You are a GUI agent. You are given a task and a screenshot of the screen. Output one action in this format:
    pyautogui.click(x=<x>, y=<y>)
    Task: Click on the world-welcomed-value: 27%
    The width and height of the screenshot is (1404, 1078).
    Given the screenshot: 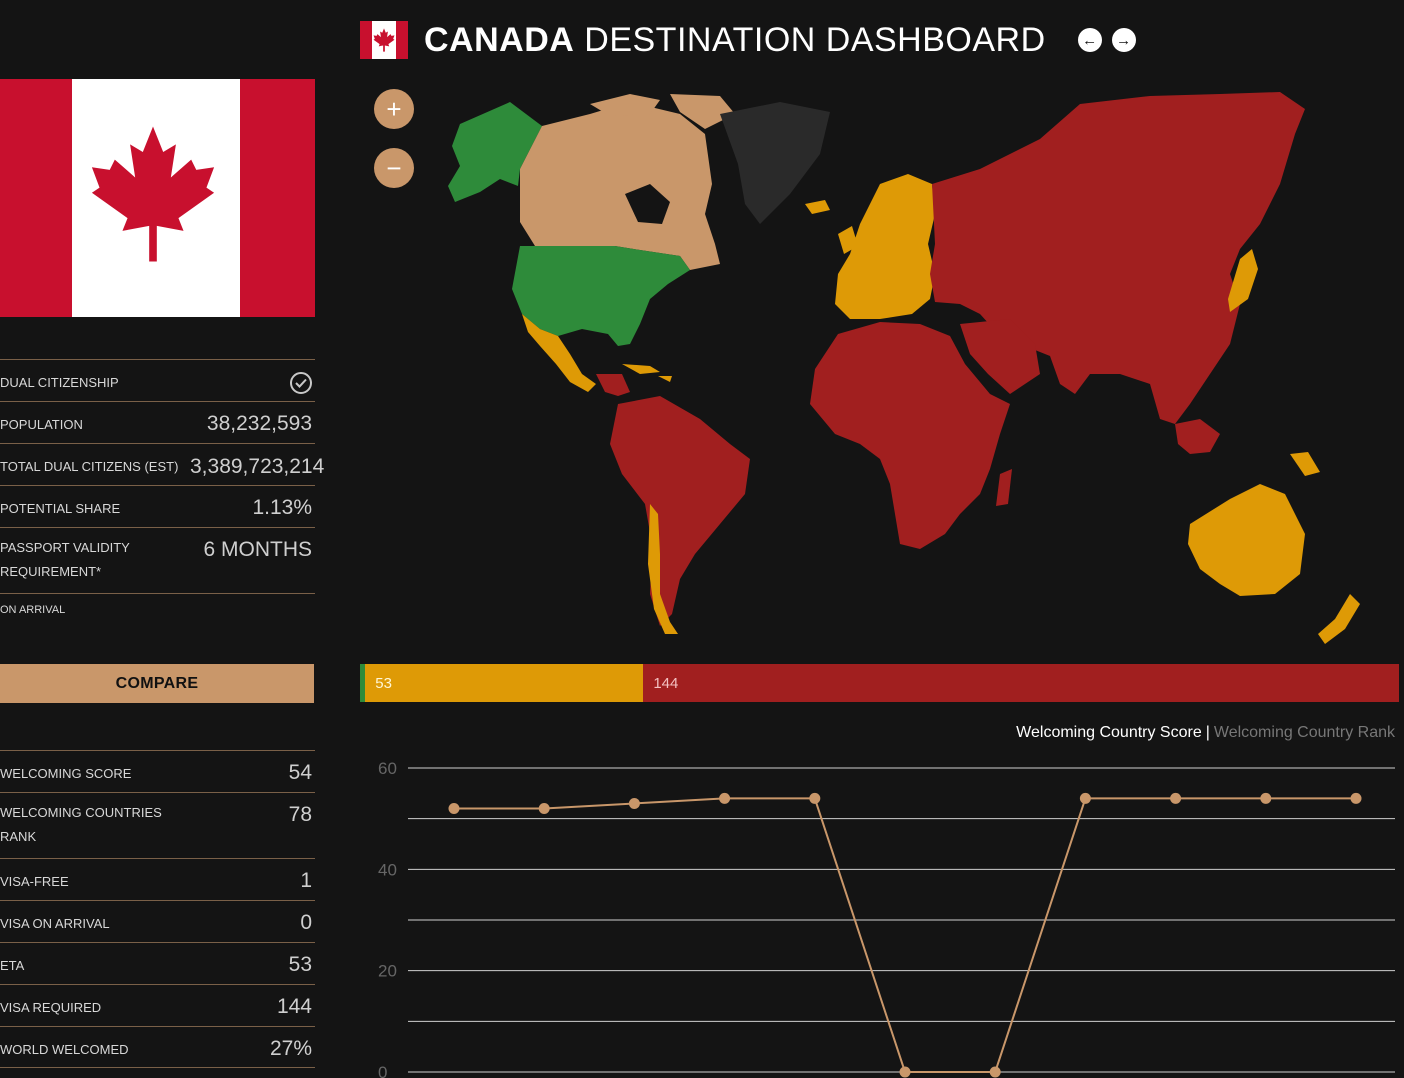 What is the action you would take?
    pyautogui.click(x=290, y=1048)
    